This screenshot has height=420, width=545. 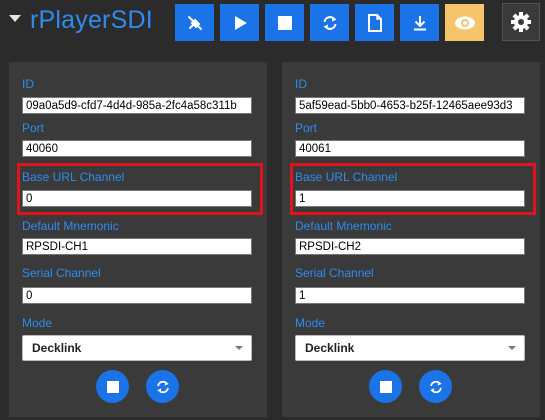 I want to click on header: rPlayerSDI, so click(x=272, y=25).